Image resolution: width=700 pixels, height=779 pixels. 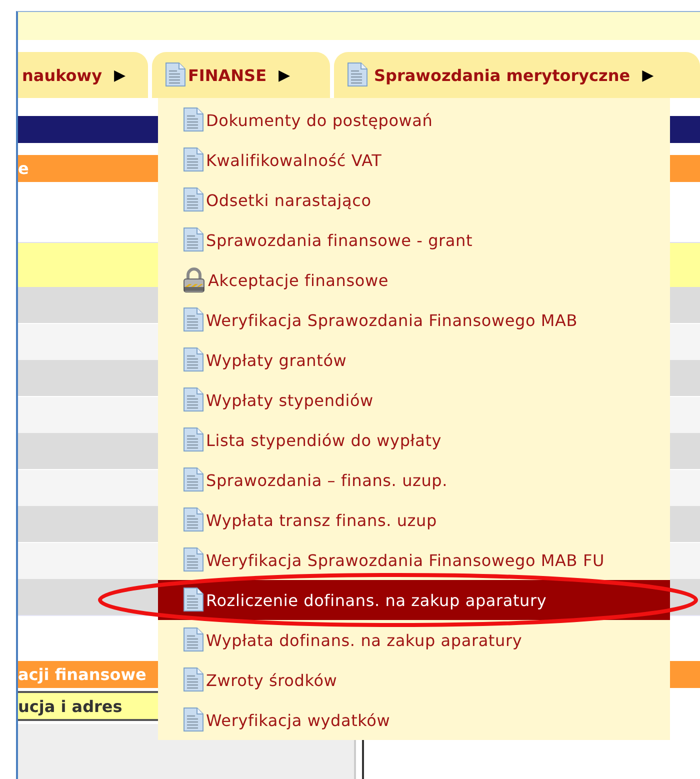 I want to click on menu-item: Weryfikacja Sprawozdania Finansowego MAB FU, so click(x=414, y=560).